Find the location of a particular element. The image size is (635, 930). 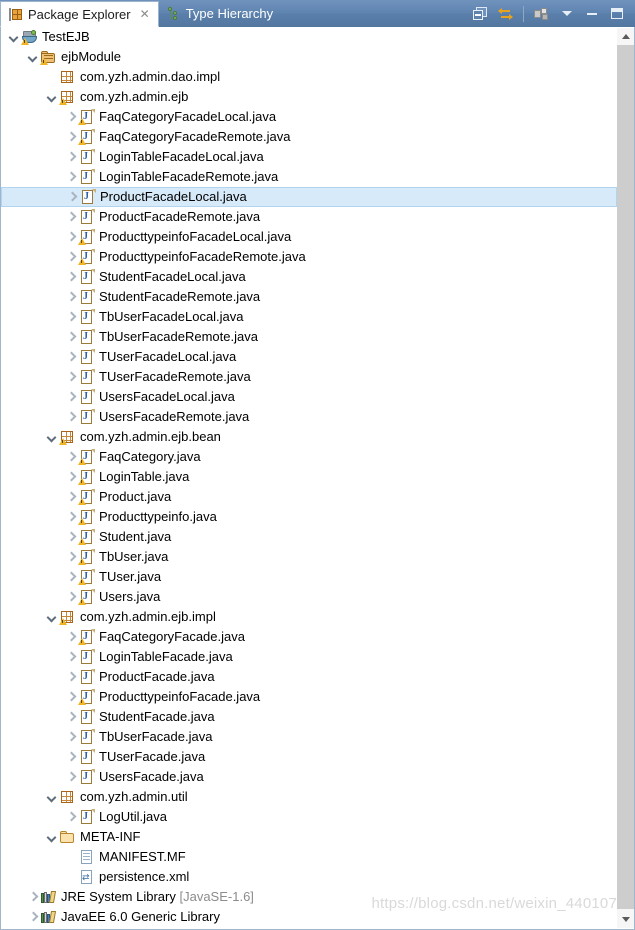

scrollbar-track is located at coordinates (625, 478).